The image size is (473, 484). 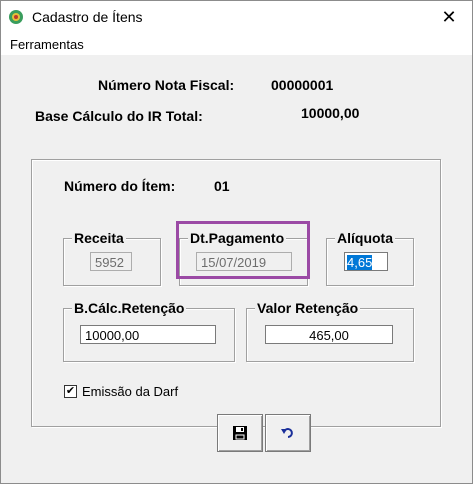 I want to click on save-button, so click(x=240, y=433).